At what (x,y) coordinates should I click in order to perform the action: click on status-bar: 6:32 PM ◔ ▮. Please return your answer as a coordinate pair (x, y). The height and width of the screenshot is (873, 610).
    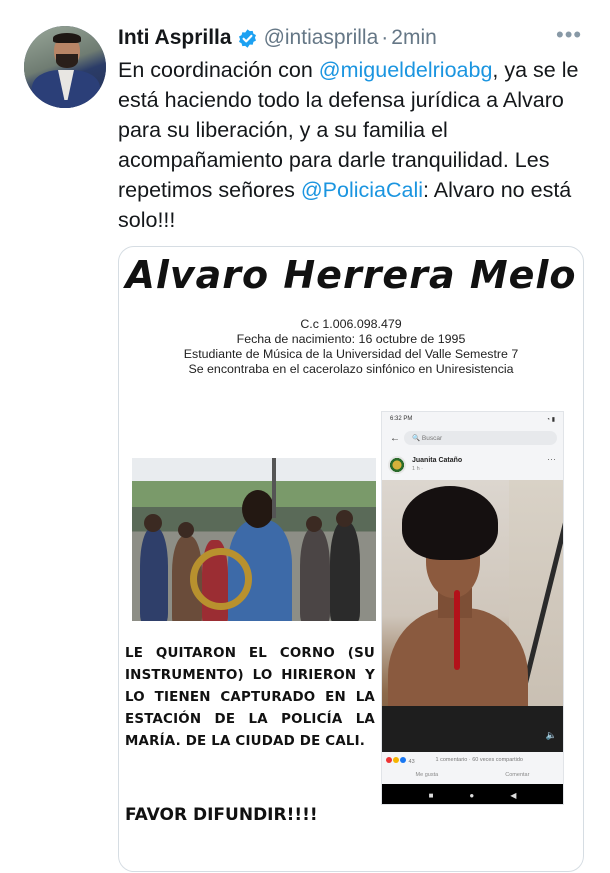
    Looking at the image, I should click on (472, 420).